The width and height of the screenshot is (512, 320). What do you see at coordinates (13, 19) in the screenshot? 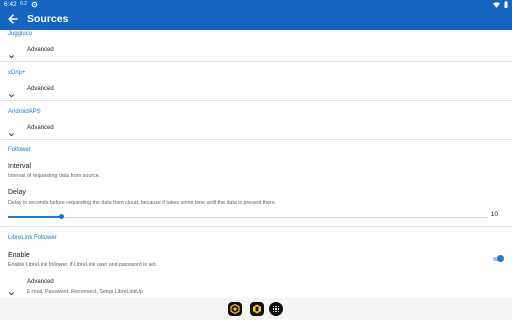
I see `arrow-back-icon` at bounding box center [13, 19].